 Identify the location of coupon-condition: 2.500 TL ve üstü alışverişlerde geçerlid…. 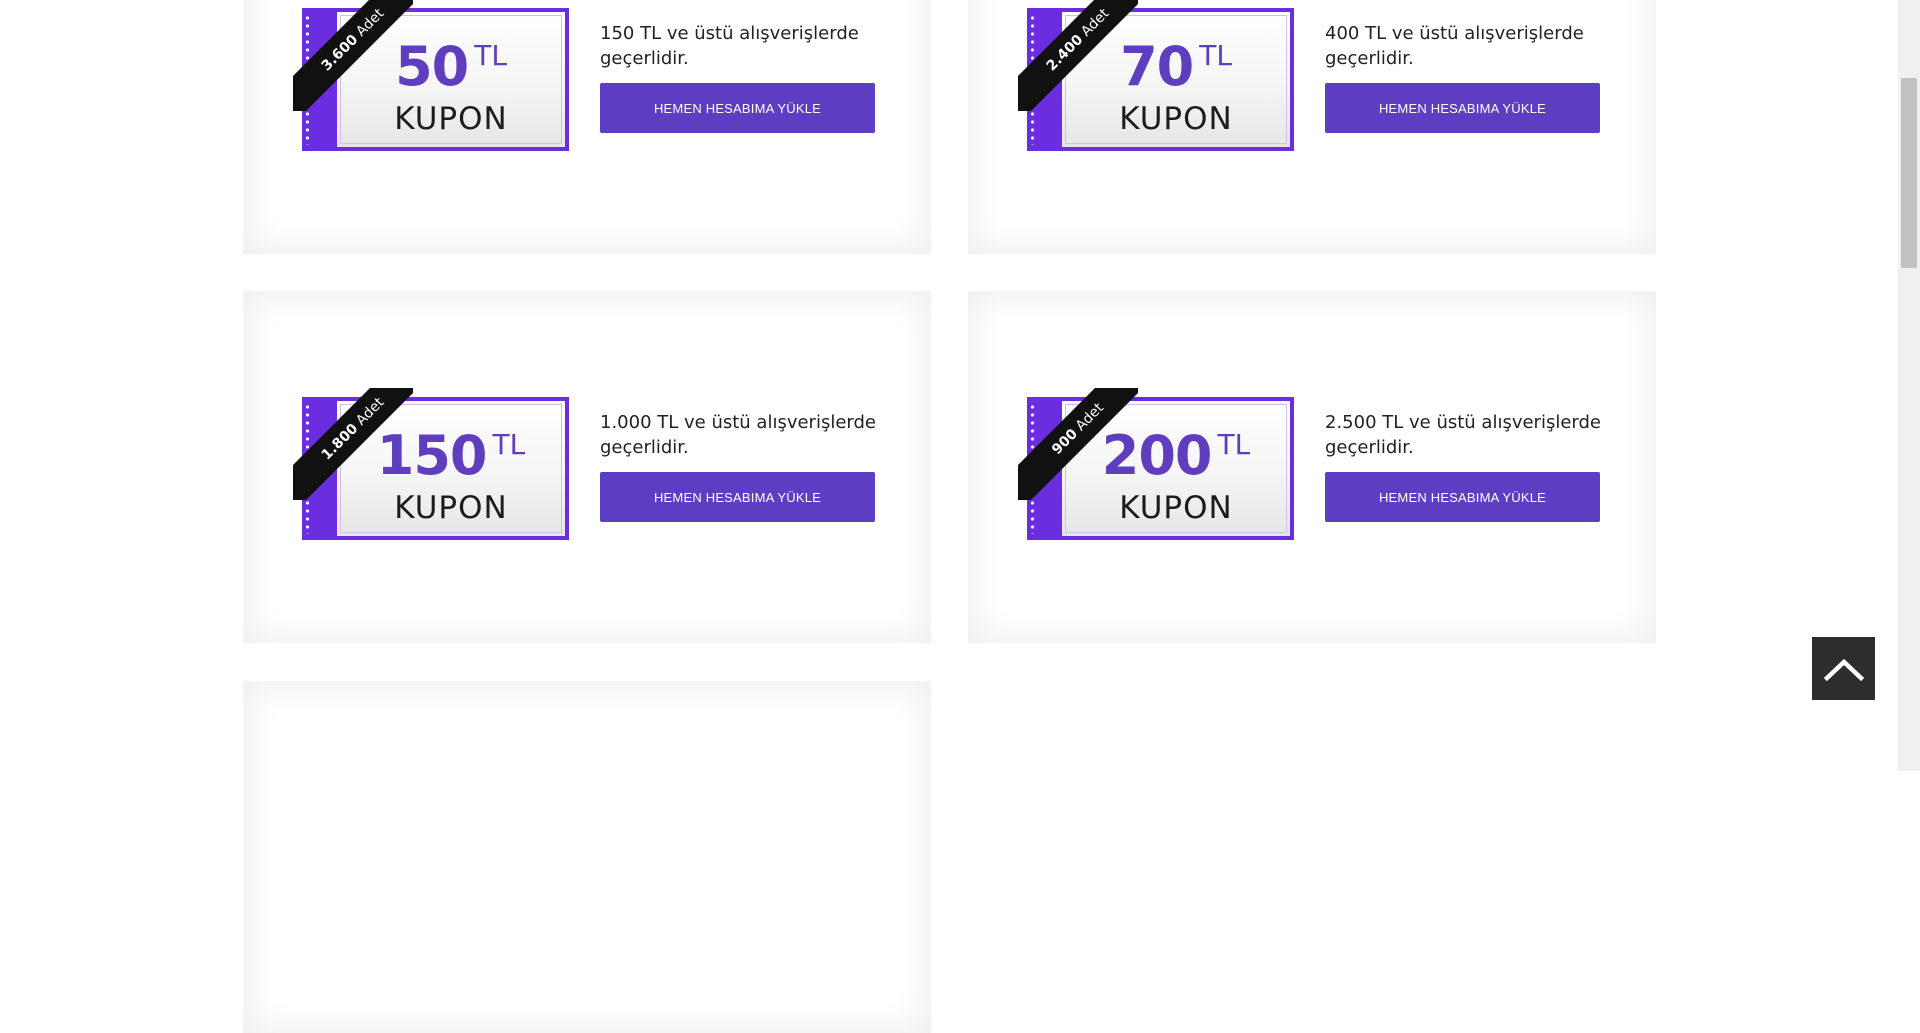
(1463, 435).